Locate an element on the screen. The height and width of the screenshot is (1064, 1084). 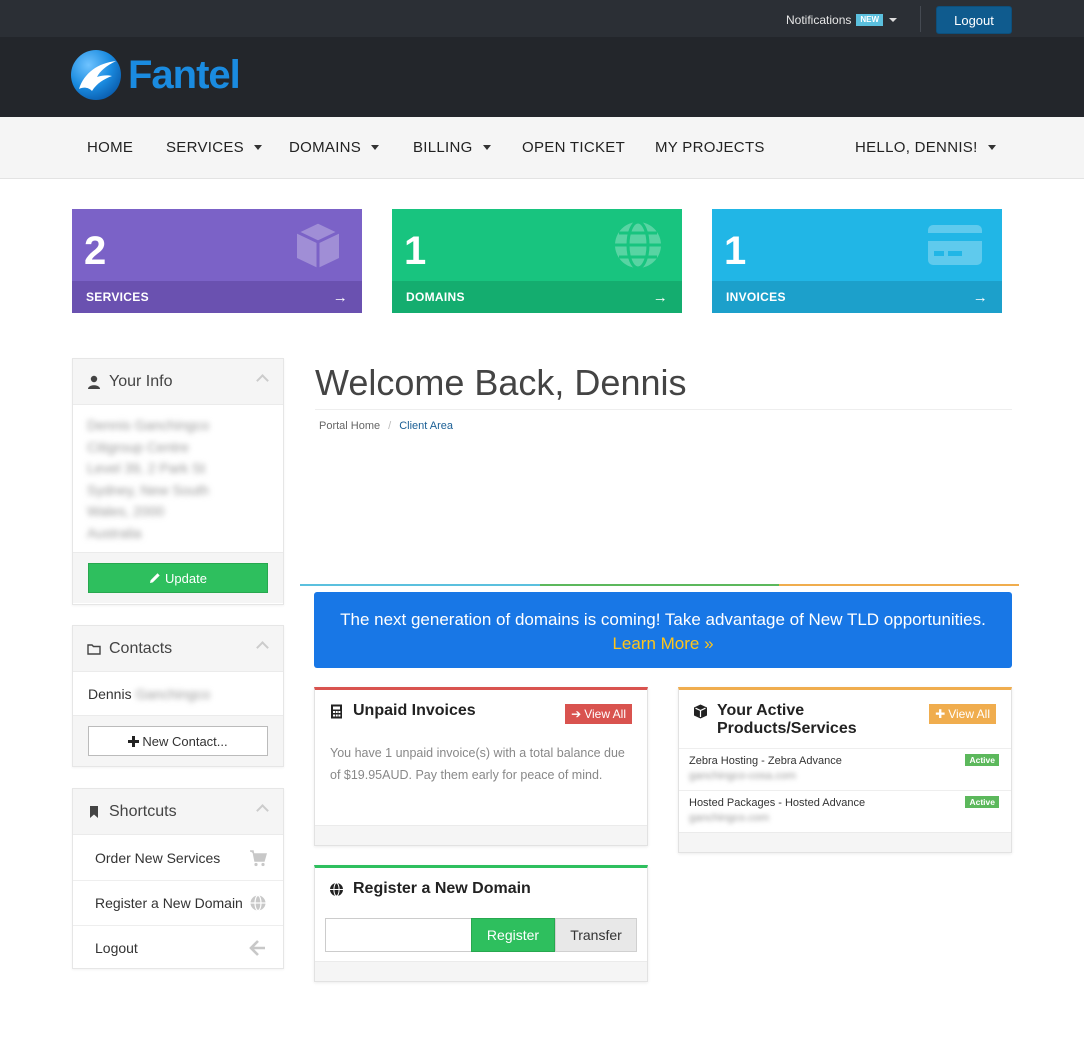
header: Fantel is located at coordinates (542, 77).